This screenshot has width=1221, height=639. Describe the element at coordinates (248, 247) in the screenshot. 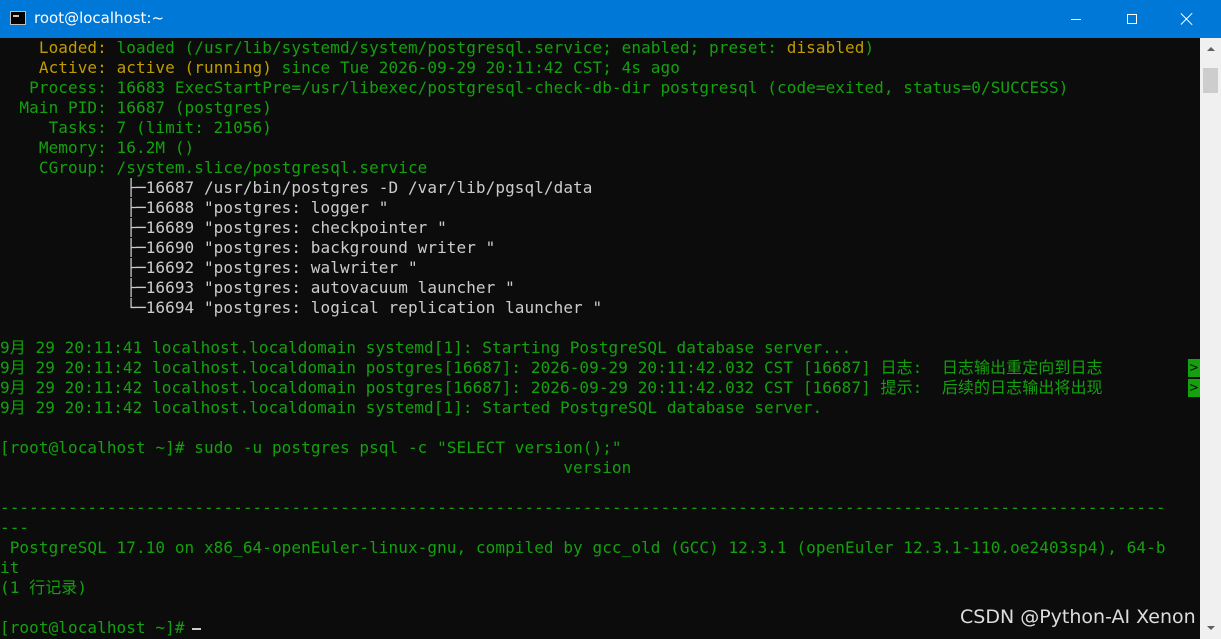

I see `cgroup-tree-item: ├─16690 "postgres: background writer "` at that location.